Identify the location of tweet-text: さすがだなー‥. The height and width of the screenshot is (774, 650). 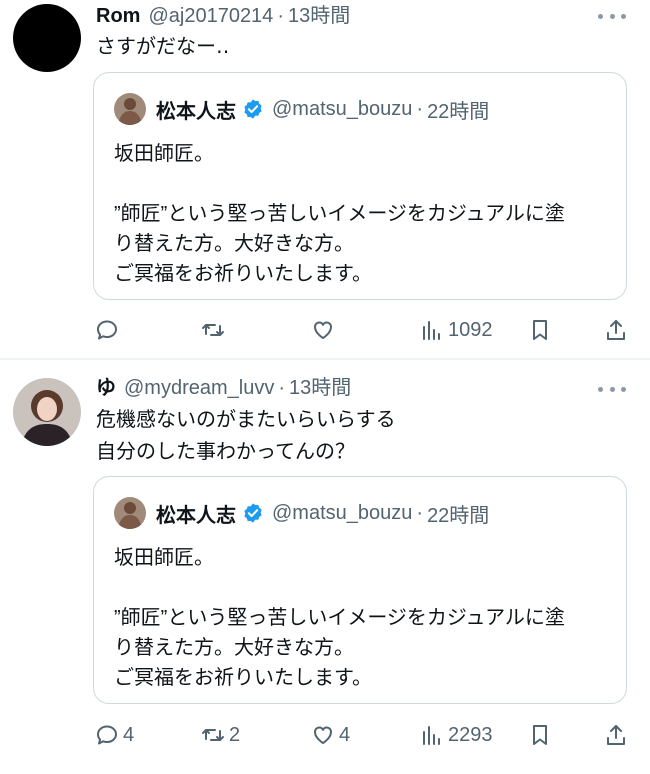
(163, 47).